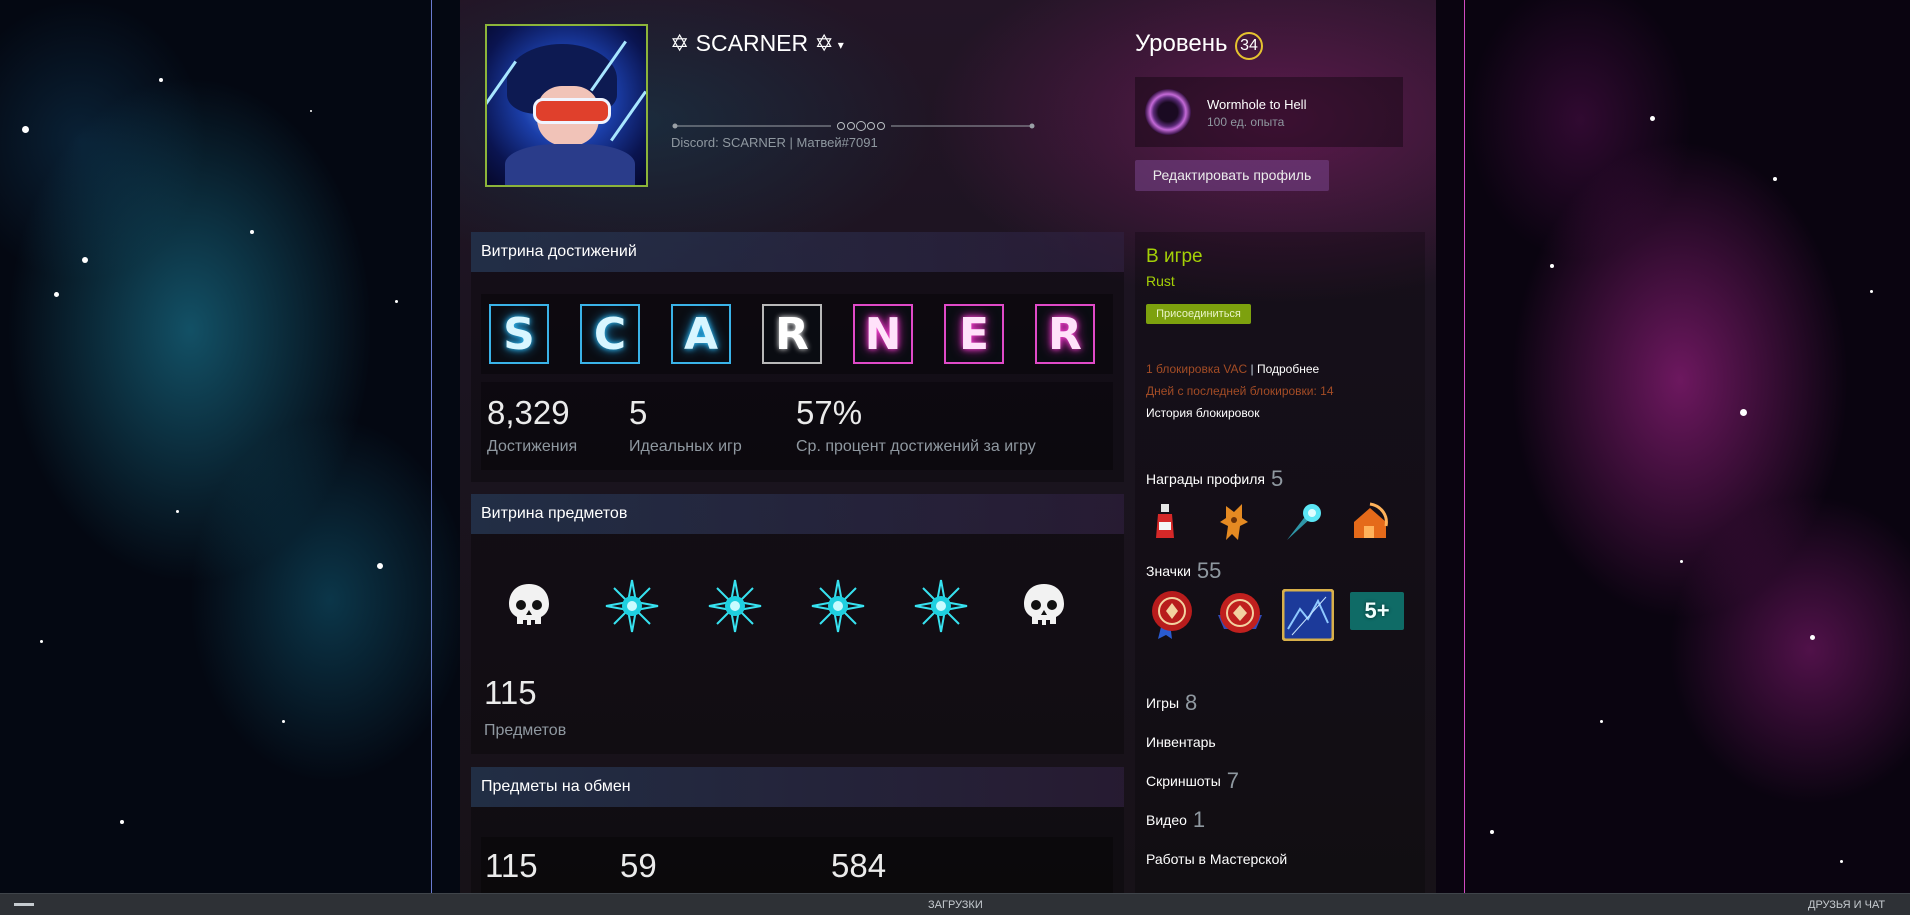  Describe the element at coordinates (1240, 615) in the screenshot. I see `red-seal-icon` at that location.